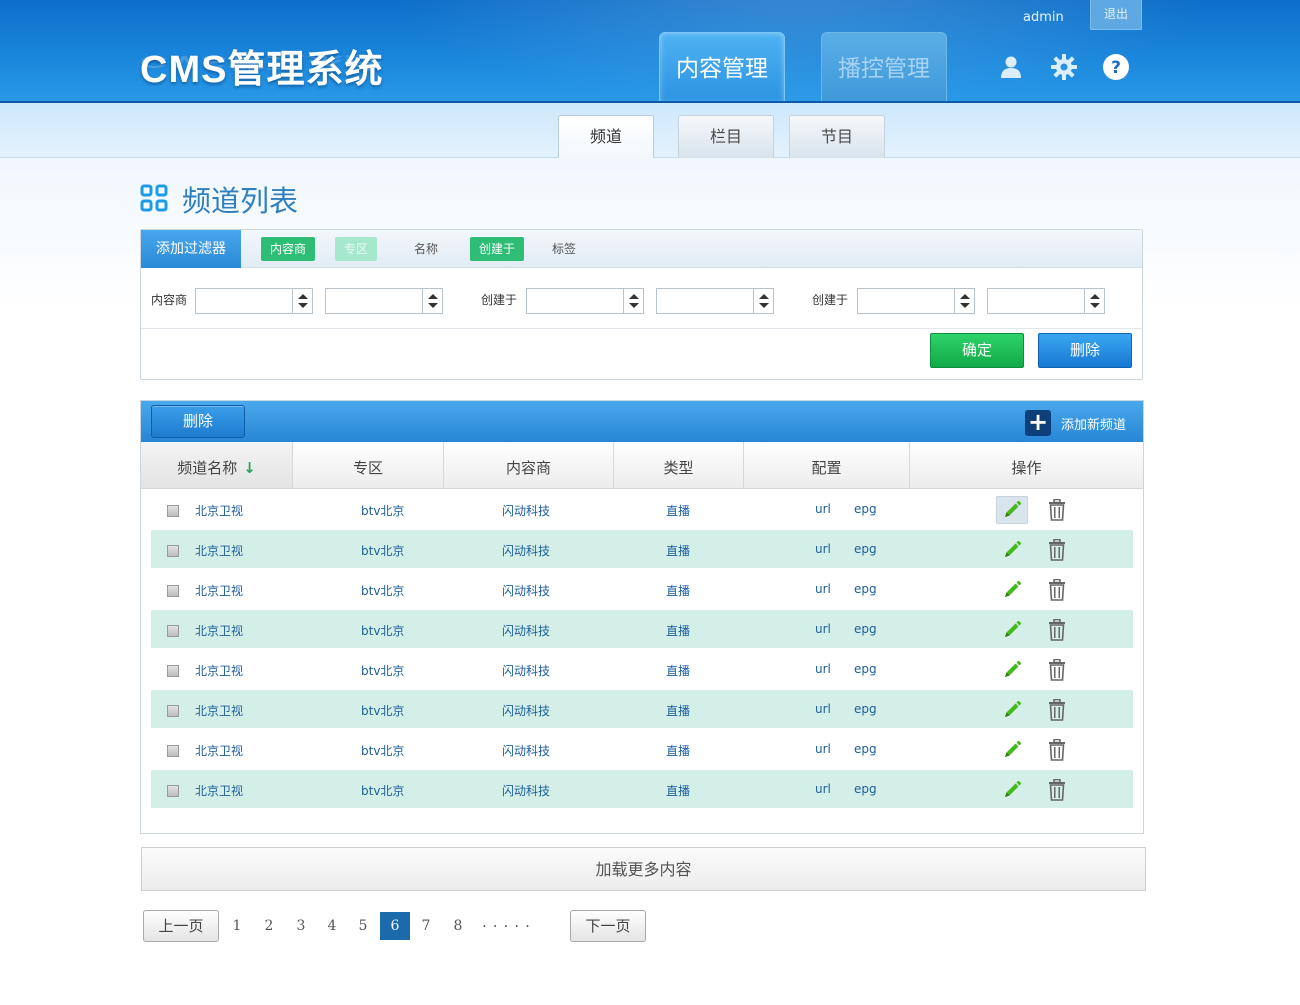  I want to click on filter-chip-zone: 专区, so click(356, 249).